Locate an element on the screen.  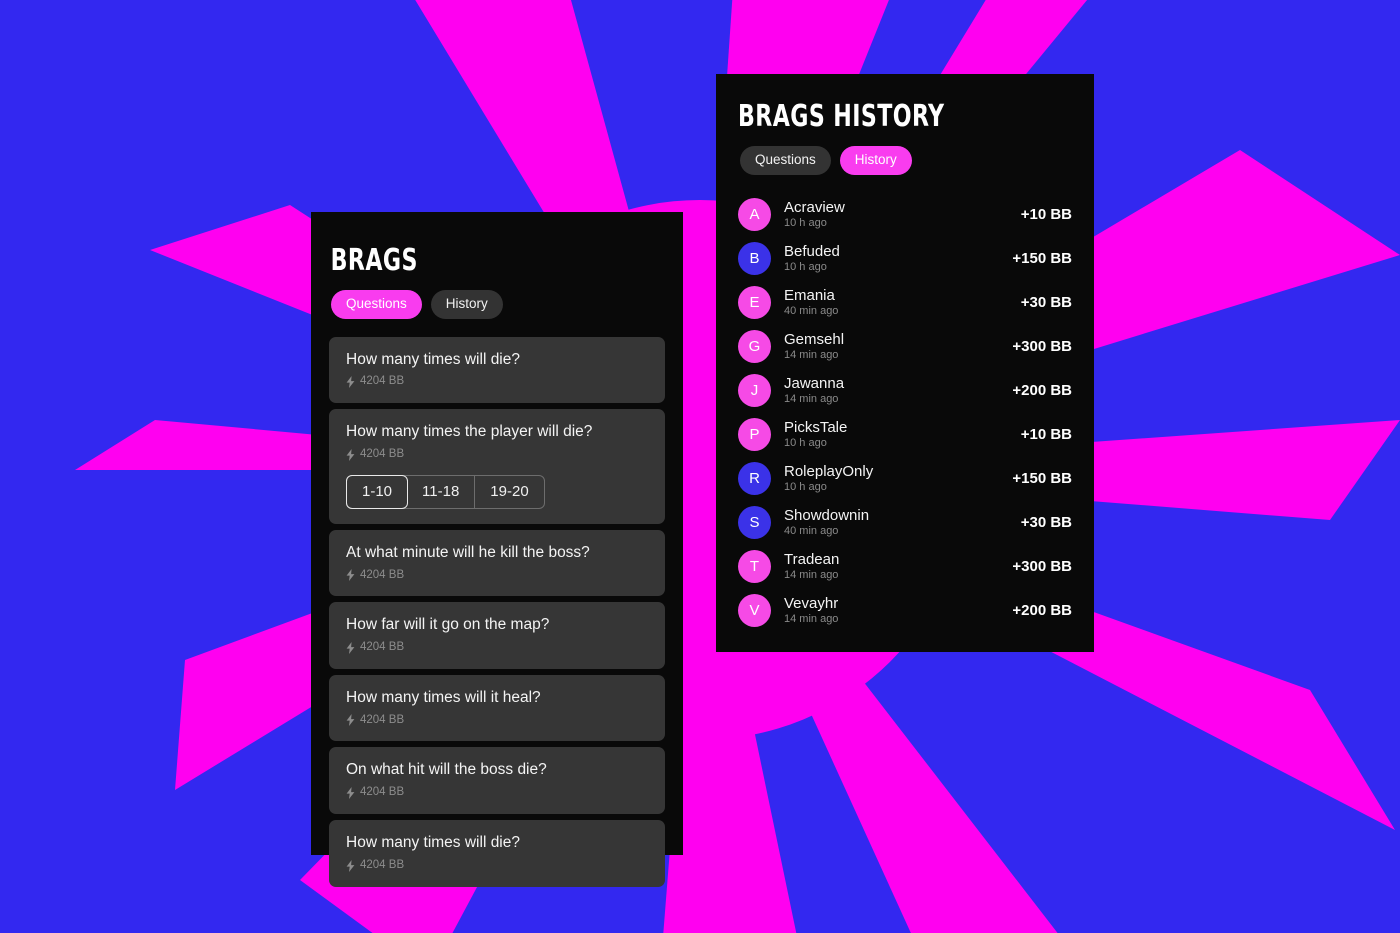
question-card: On what hit will the boss die? 4204 BB is located at coordinates (497, 781).